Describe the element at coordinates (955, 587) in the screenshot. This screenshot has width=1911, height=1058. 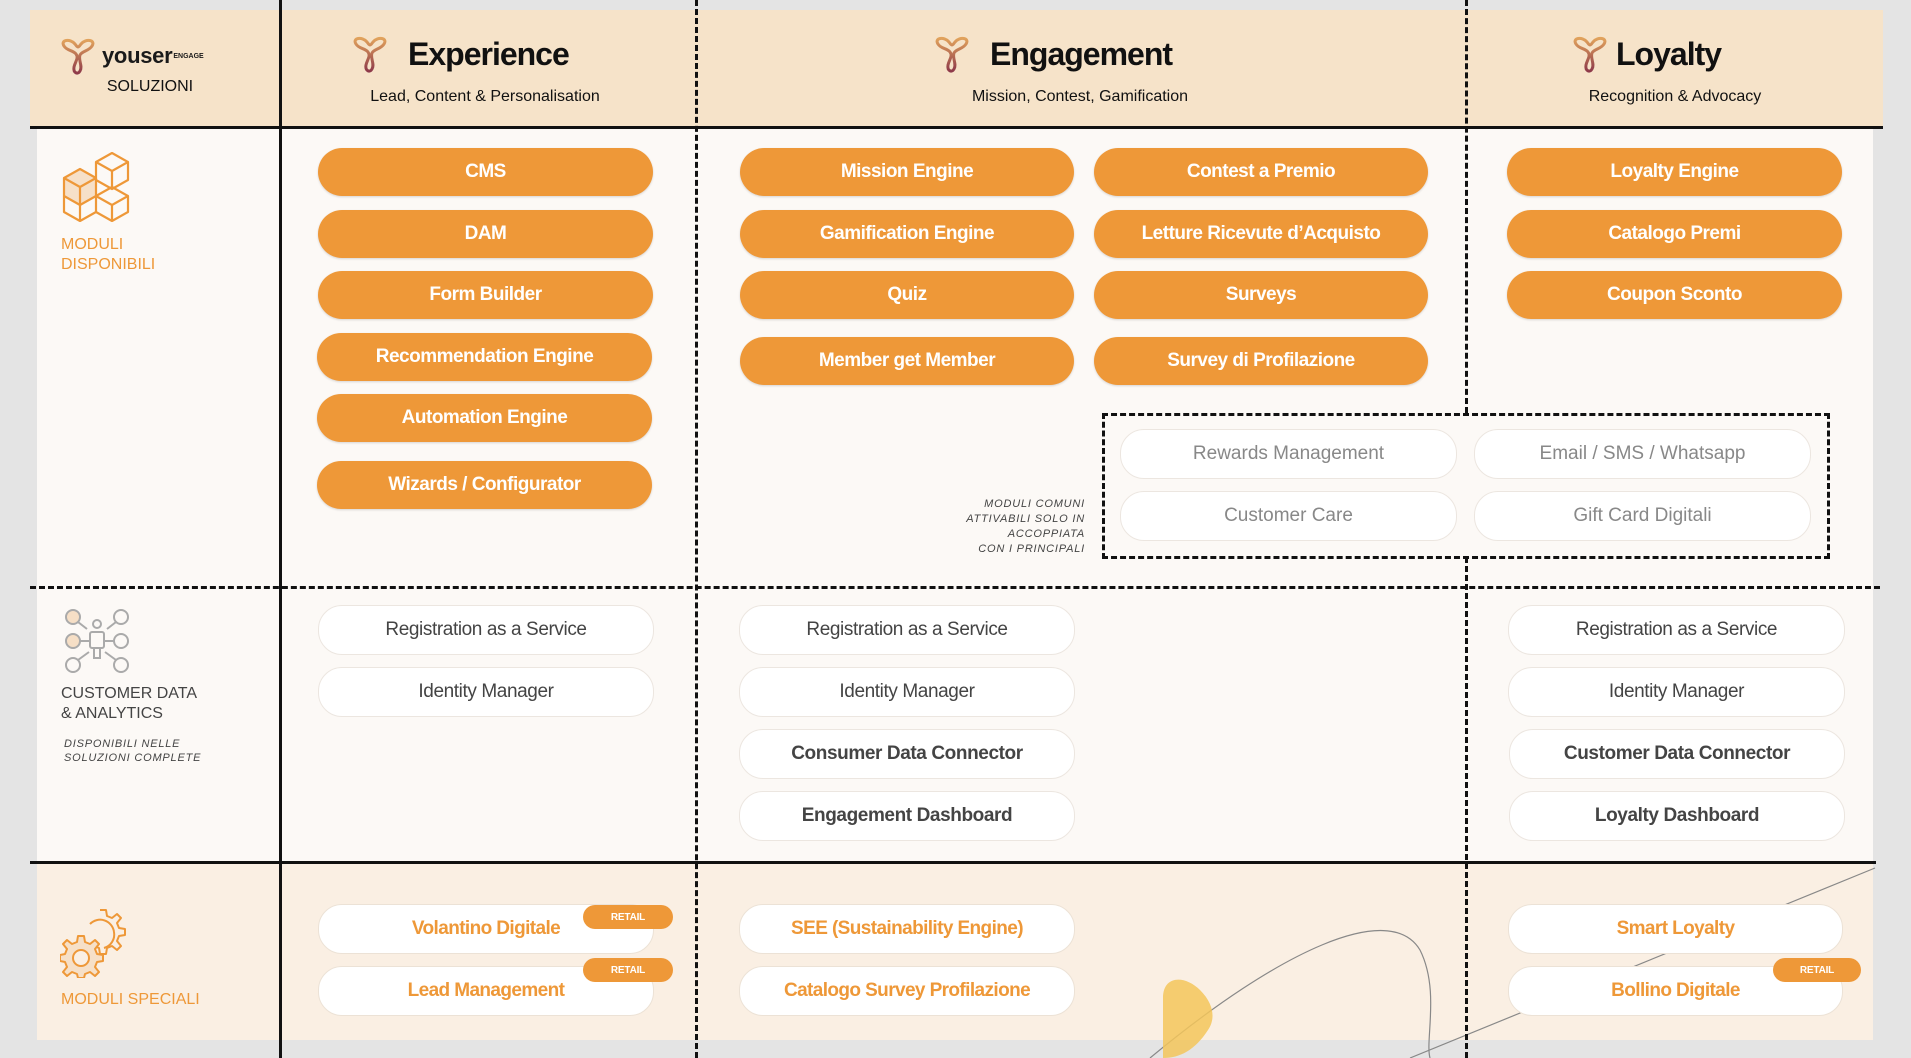
I see `modules-cda-divider` at that location.